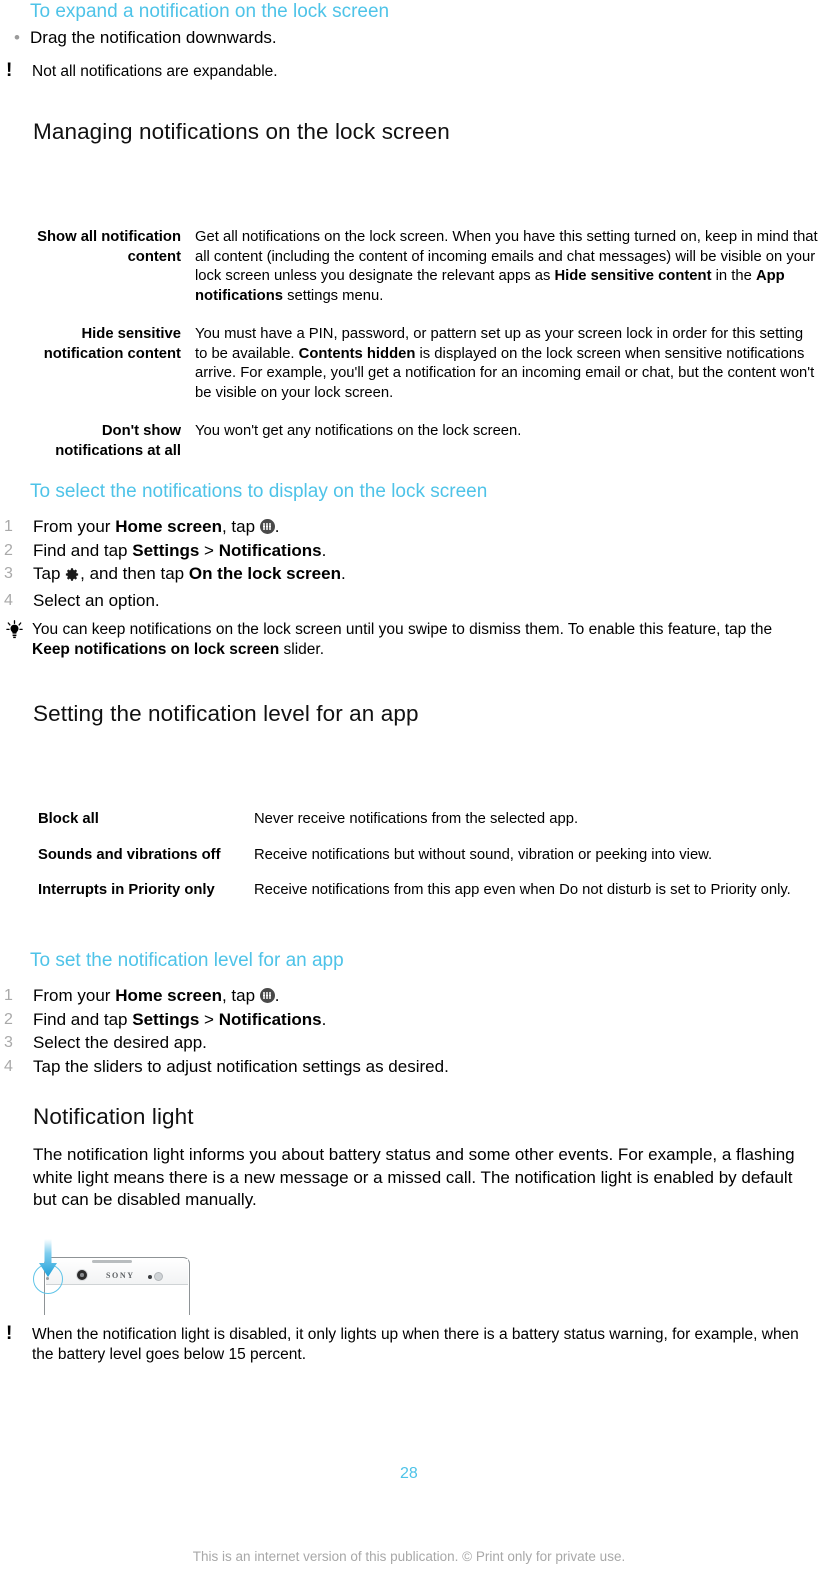 The width and height of the screenshot is (818, 1590). What do you see at coordinates (126, 890) in the screenshot?
I see `table-row-label: Interrupts in Priority only` at bounding box center [126, 890].